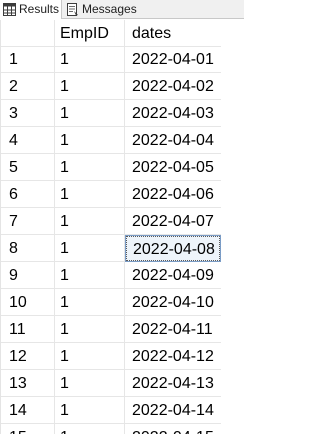 The image size is (320, 434). Describe the element at coordinates (90, 33) in the screenshot. I see `column-header-empid: EmpID` at that location.